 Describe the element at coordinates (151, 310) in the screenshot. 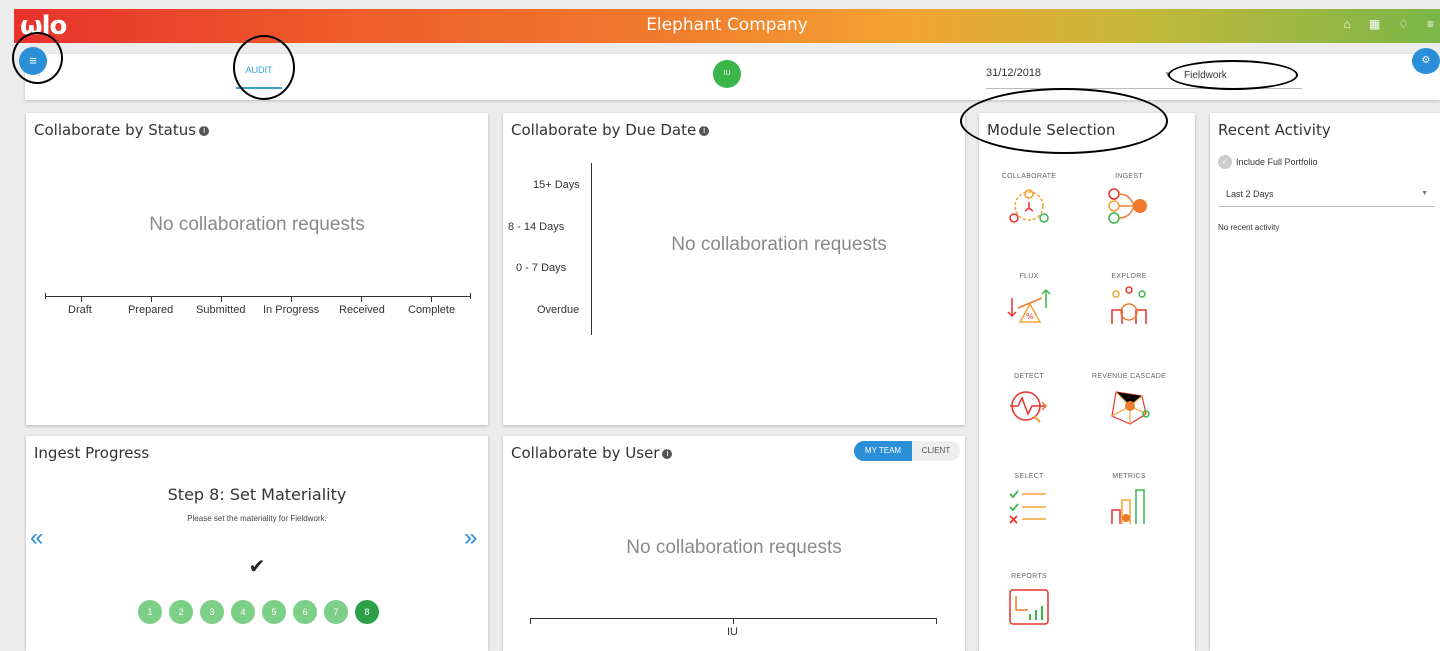

I see `status-label: Prepared` at that location.